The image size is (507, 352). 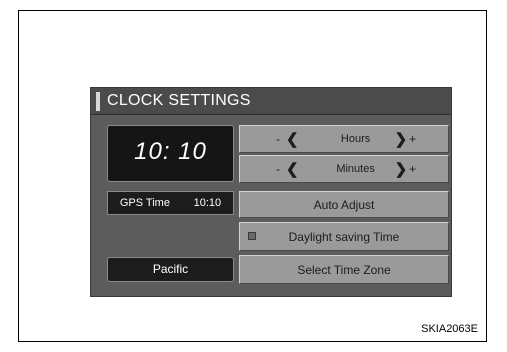 What do you see at coordinates (98, 101) in the screenshot?
I see `title-accent-bar` at bounding box center [98, 101].